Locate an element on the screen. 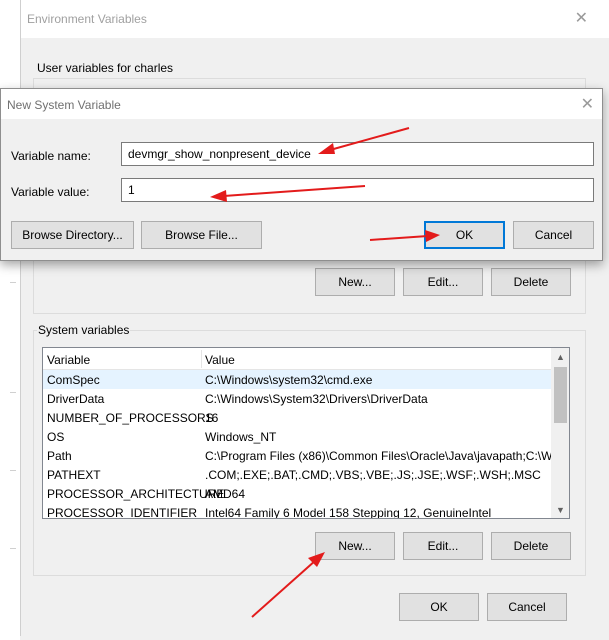 This screenshot has height=640, width=609. variable-name-cell: OS is located at coordinates (56, 437).